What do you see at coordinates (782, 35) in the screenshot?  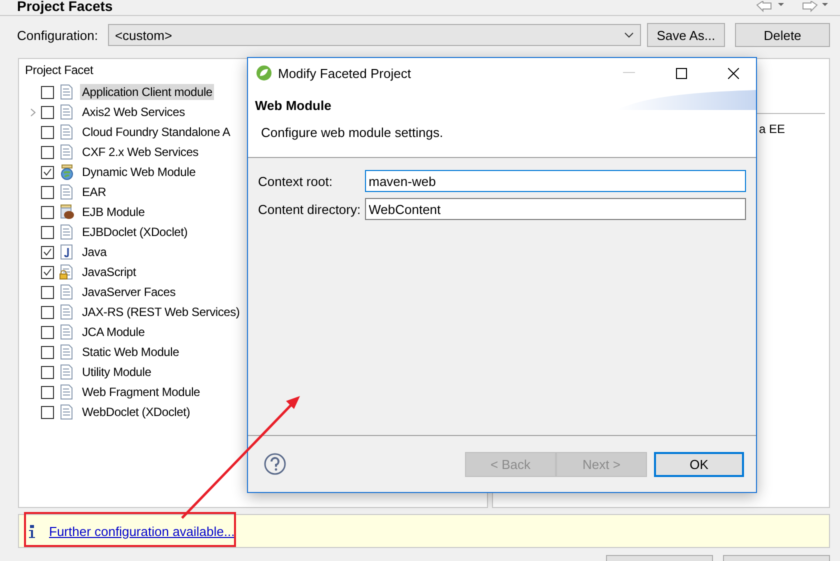 I see `delete-button: Delete` at bounding box center [782, 35].